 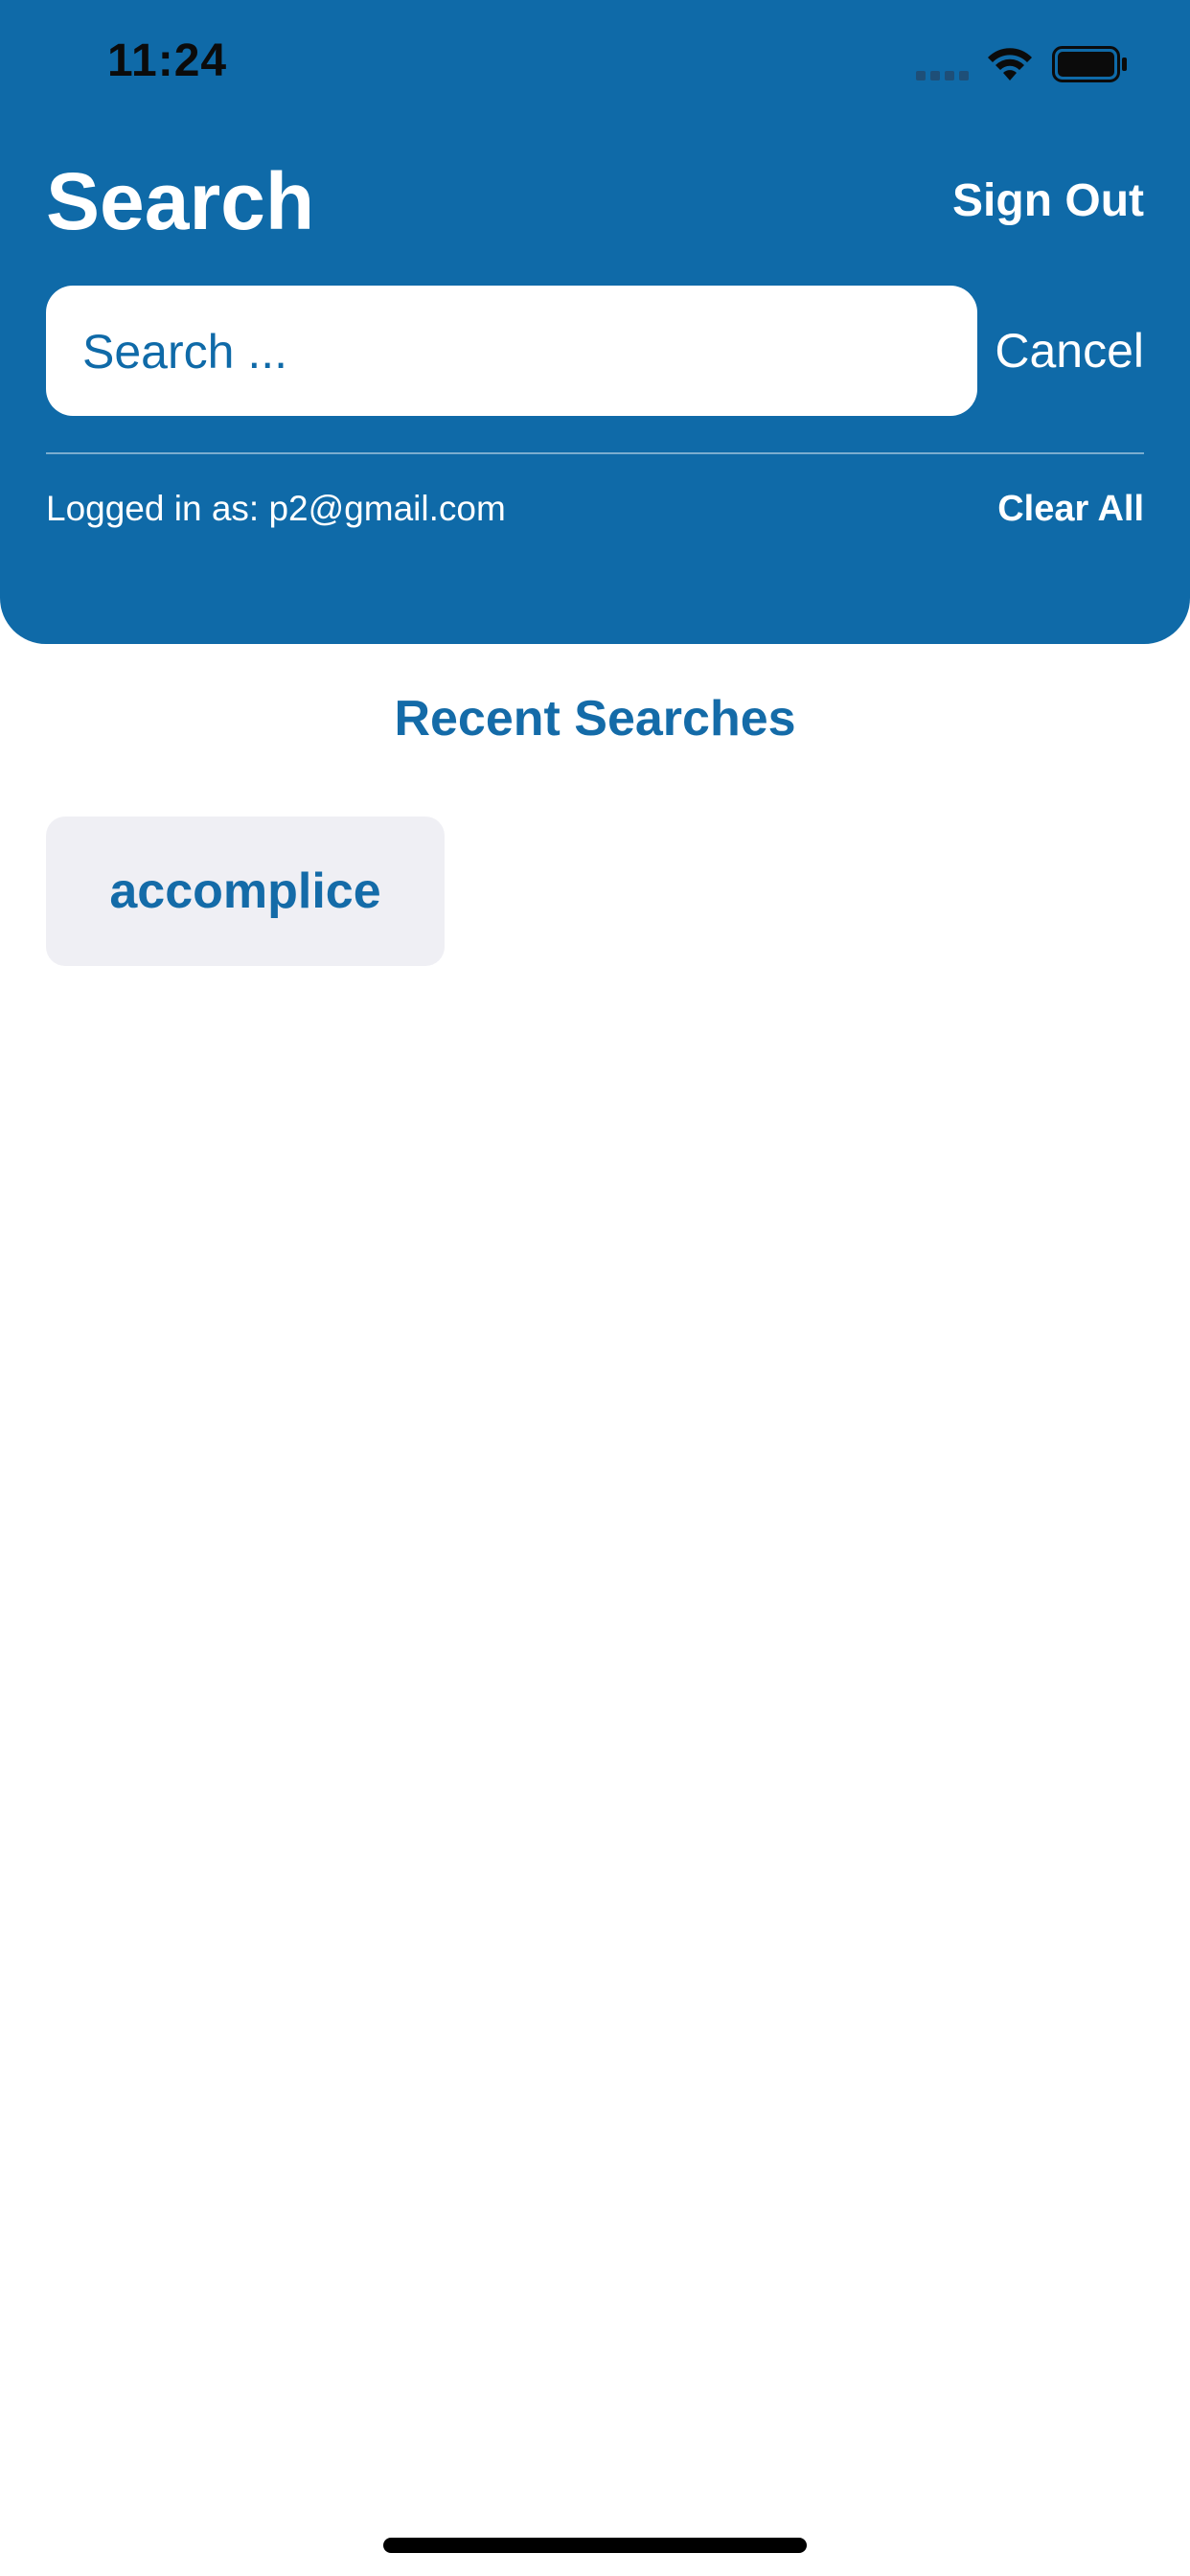 I want to click on header-divider, so click(x=595, y=453).